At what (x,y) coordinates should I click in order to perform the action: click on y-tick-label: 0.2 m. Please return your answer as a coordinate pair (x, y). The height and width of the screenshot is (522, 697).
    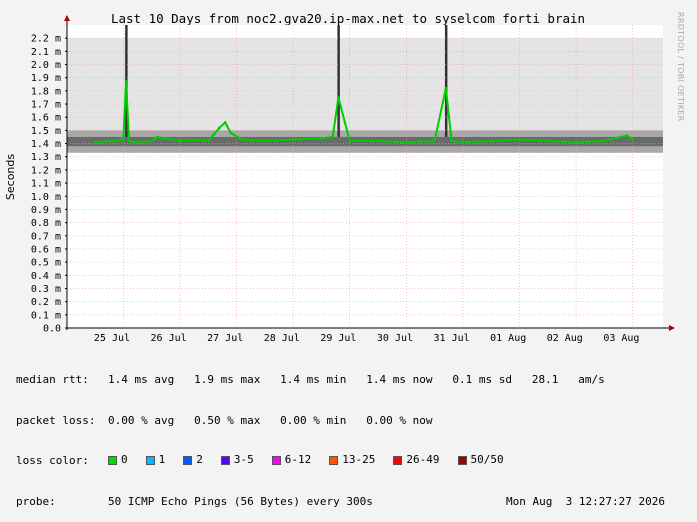
    Looking at the image, I should click on (46, 302).